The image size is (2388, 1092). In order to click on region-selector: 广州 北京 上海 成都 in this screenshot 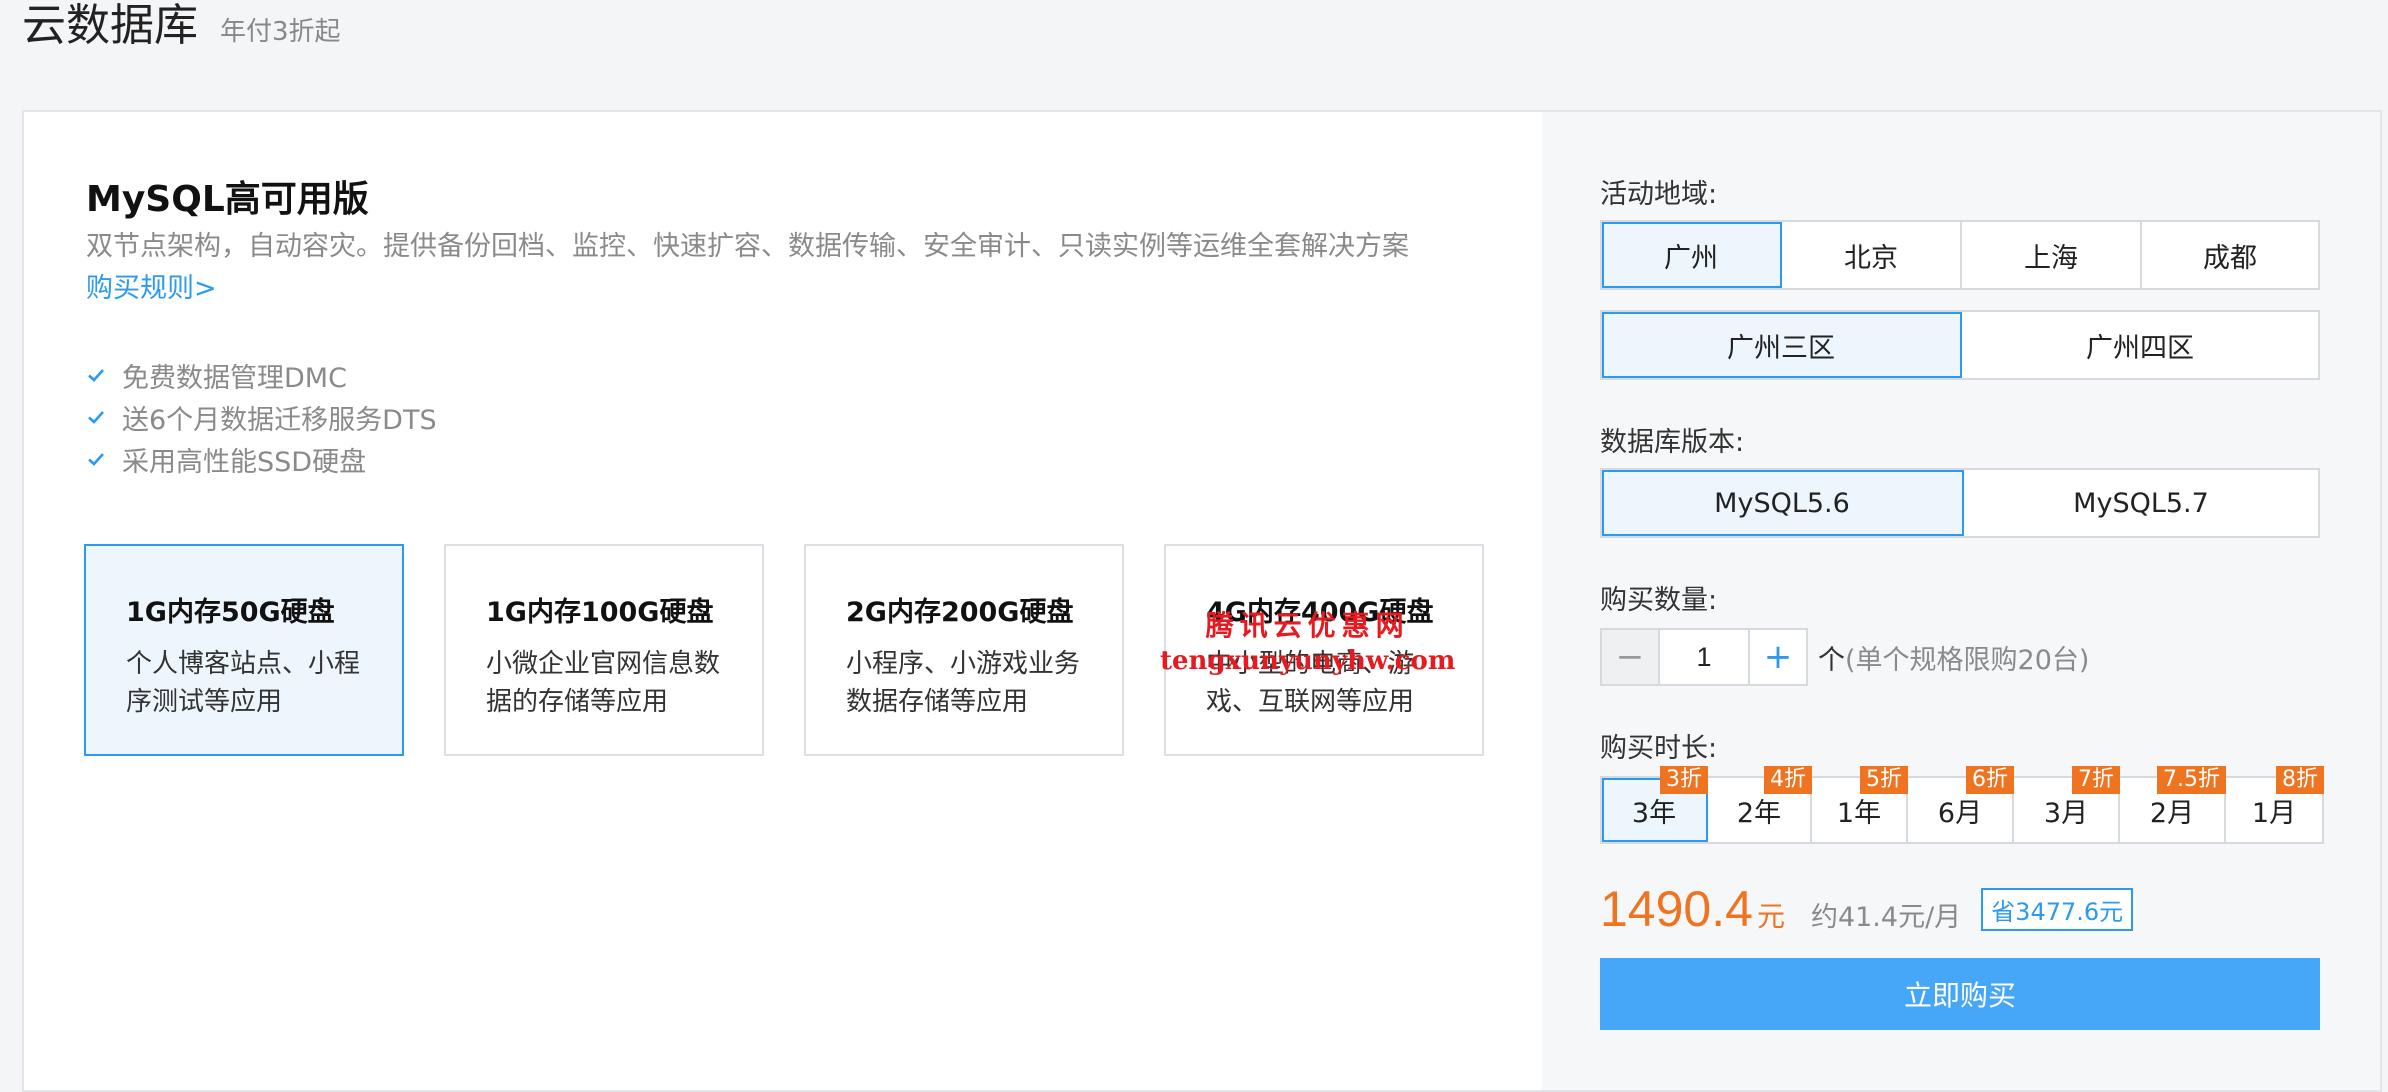, I will do `click(1960, 255)`.